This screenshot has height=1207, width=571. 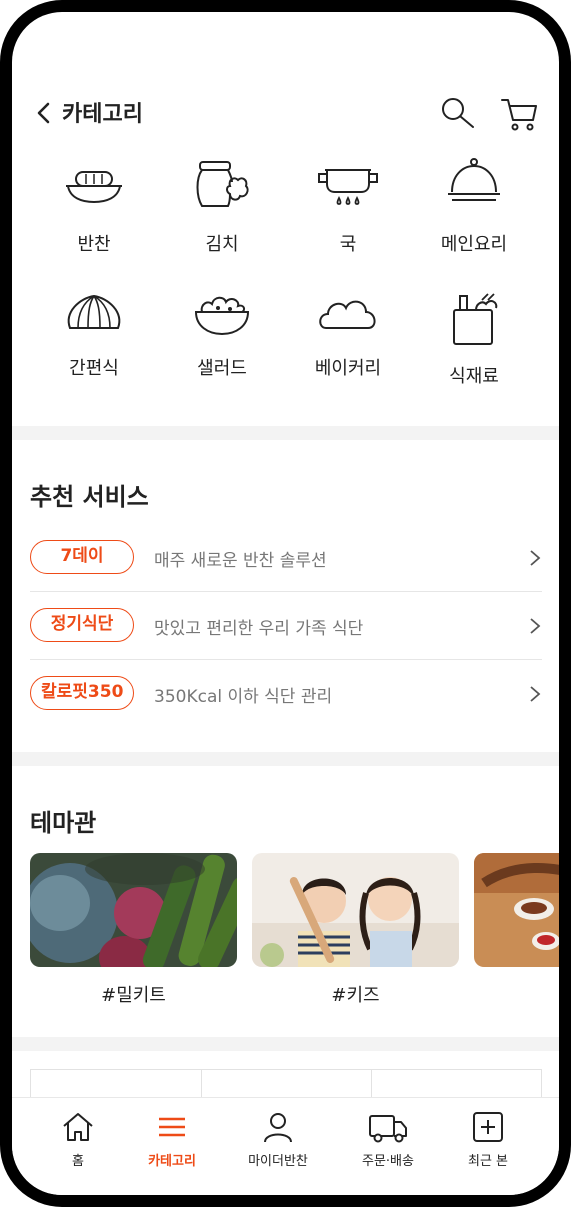 What do you see at coordinates (348, 334) in the screenshot?
I see `category-bakery: 베이커리` at bounding box center [348, 334].